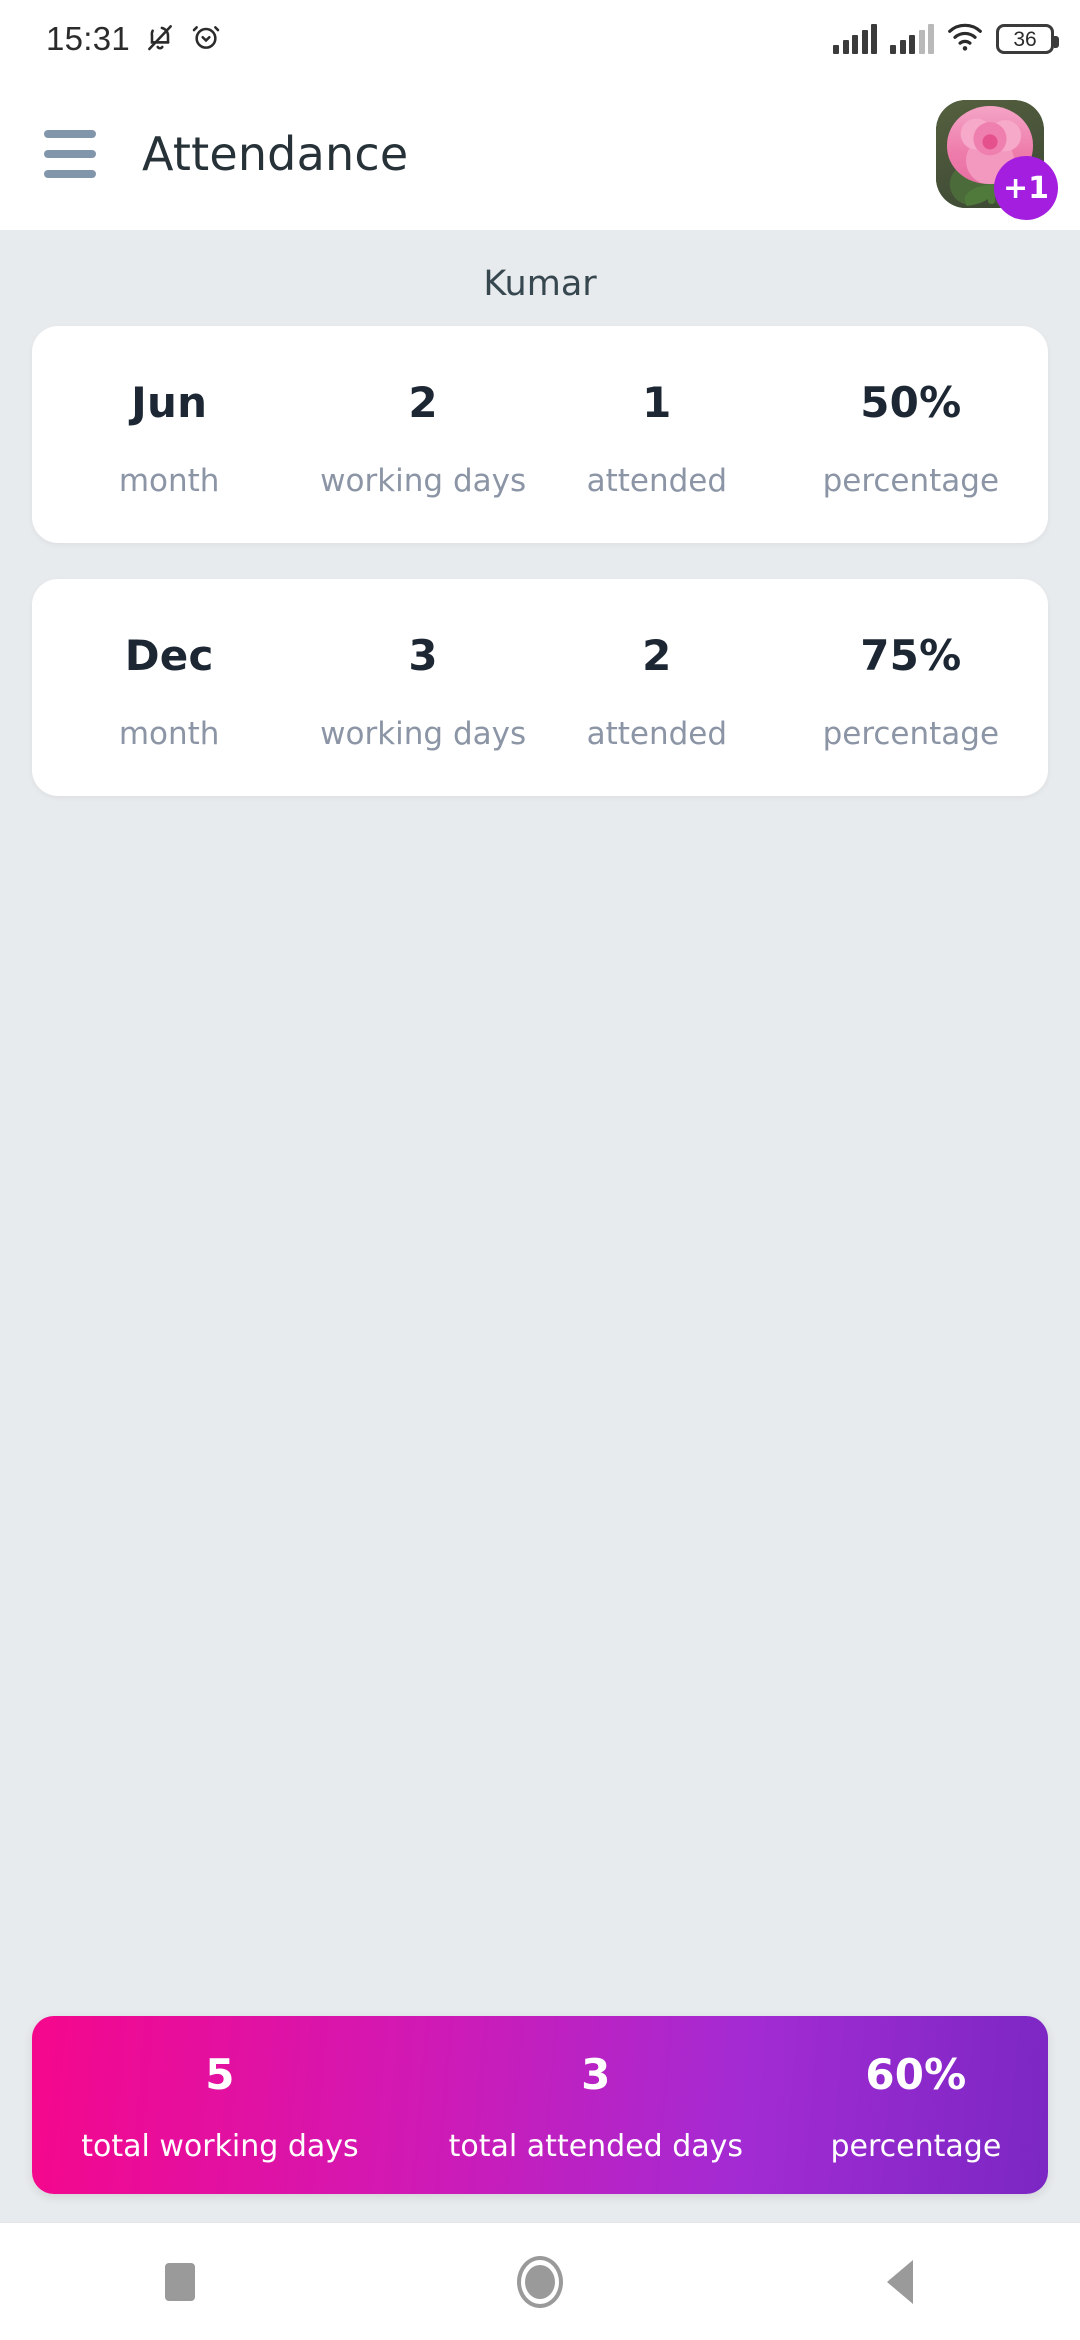 The height and width of the screenshot is (2340, 1080). Describe the element at coordinates (911, 402) in the screenshot. I see `percentage-value: 50%` at that location.